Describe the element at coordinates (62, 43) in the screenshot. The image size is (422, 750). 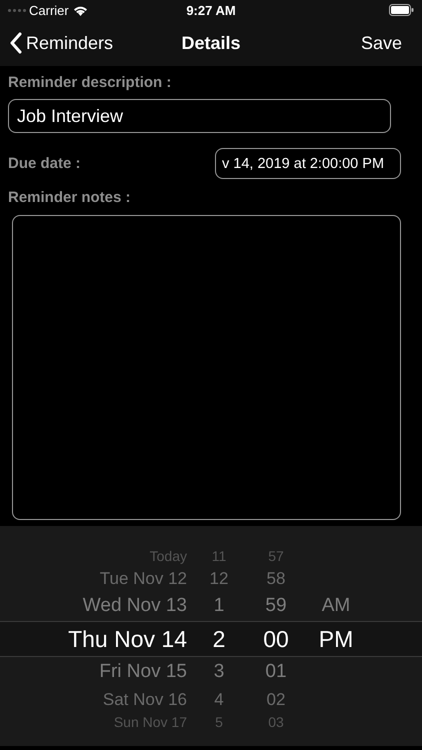
I see `back-button: Reminders` at that location.